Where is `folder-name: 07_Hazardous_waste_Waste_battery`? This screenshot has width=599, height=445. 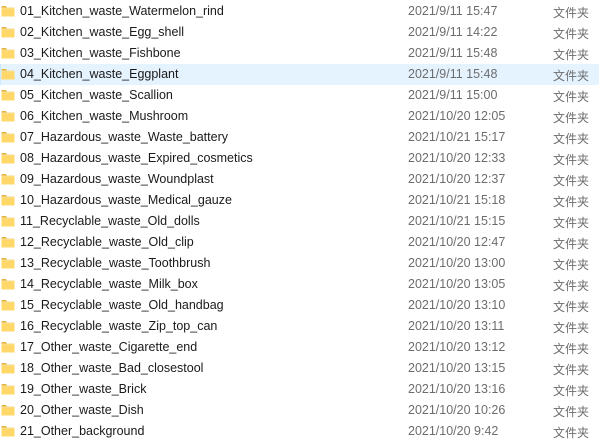 folder-name: 07_Hazardous_waste_Waste_battery is located at coordinates (124, 137).